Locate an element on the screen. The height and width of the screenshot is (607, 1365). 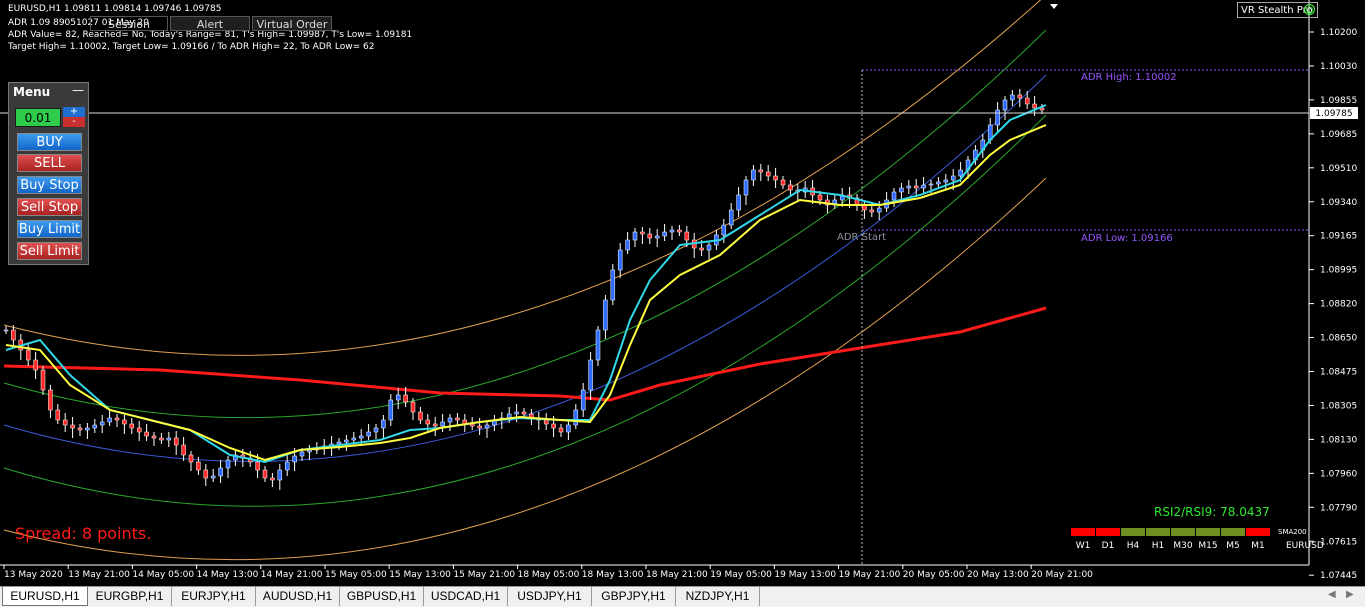
tab-nzdjpy-h1: NZDJPY,H1 is located at coordinates (718, 596).